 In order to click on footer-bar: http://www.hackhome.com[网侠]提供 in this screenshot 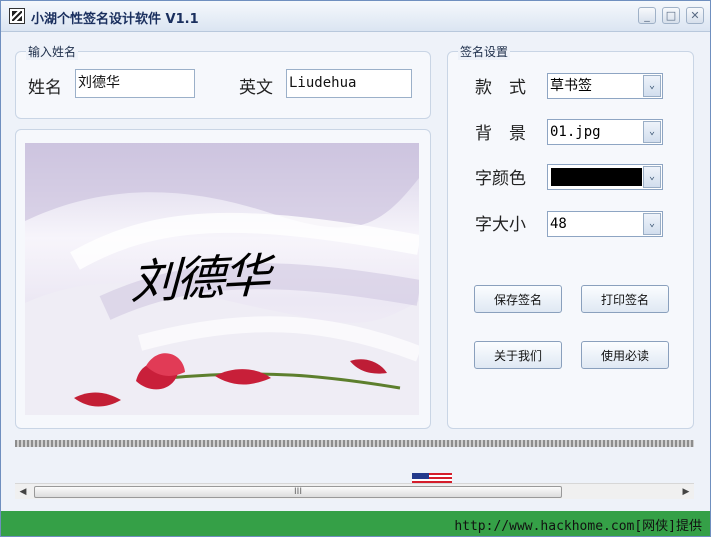, I will do `click(355, 523)`.